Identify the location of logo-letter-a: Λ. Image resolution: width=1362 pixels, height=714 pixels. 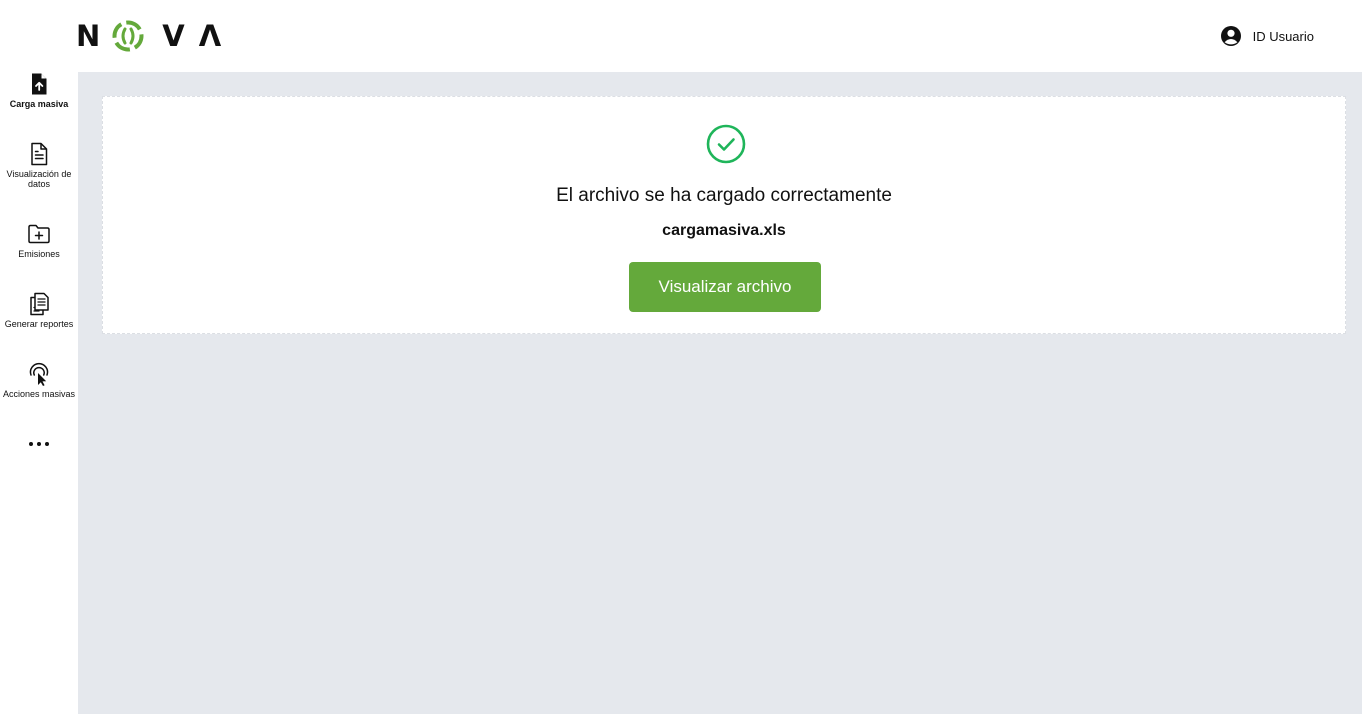
(210, 36).